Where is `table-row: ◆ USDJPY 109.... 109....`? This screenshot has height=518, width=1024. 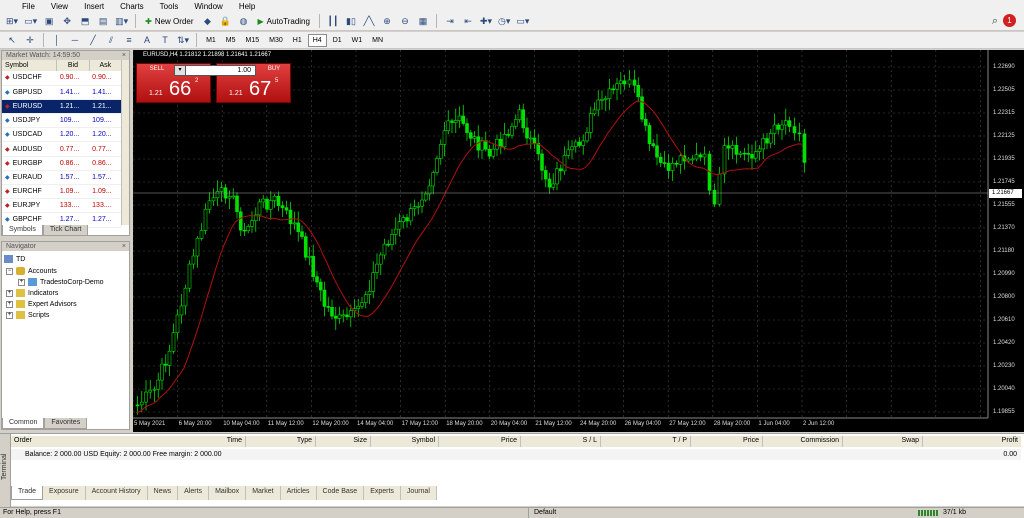 table-row: ◆ USDJPY 109.... 109.... is located at coordinates (62, 121).